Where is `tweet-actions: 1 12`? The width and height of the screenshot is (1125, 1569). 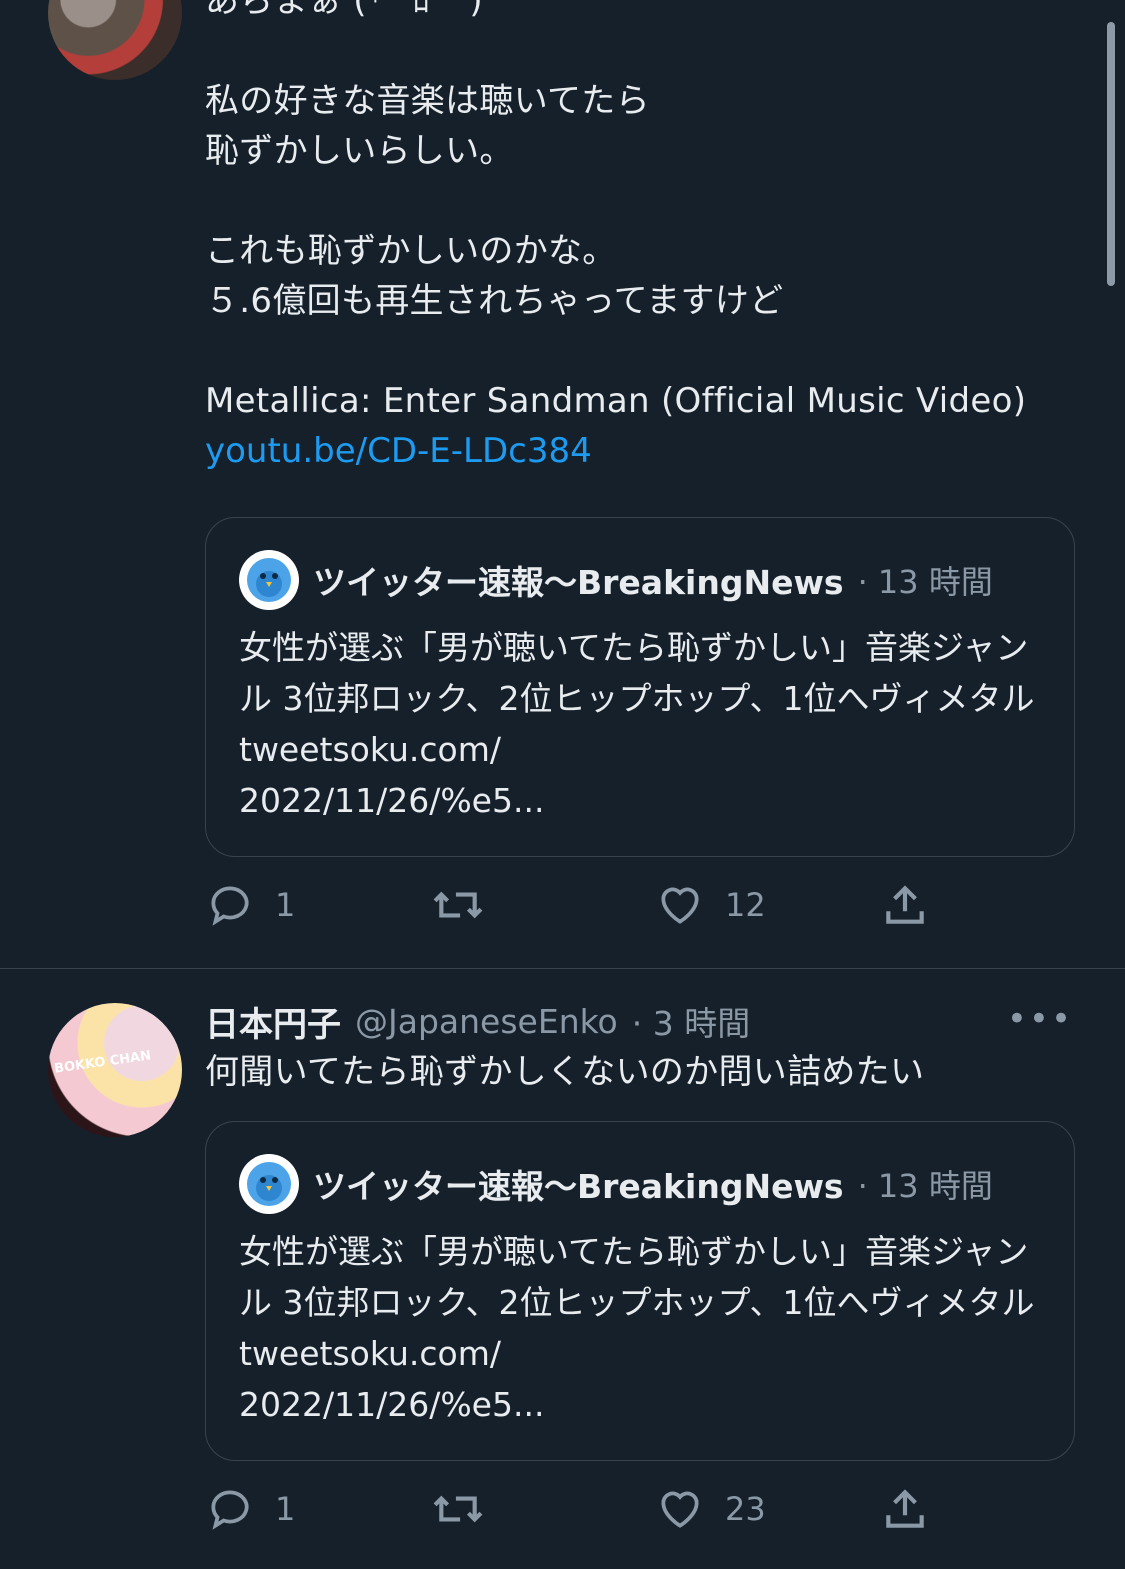
tweet-actions: 1 12 is located at coordinates (585, 905).